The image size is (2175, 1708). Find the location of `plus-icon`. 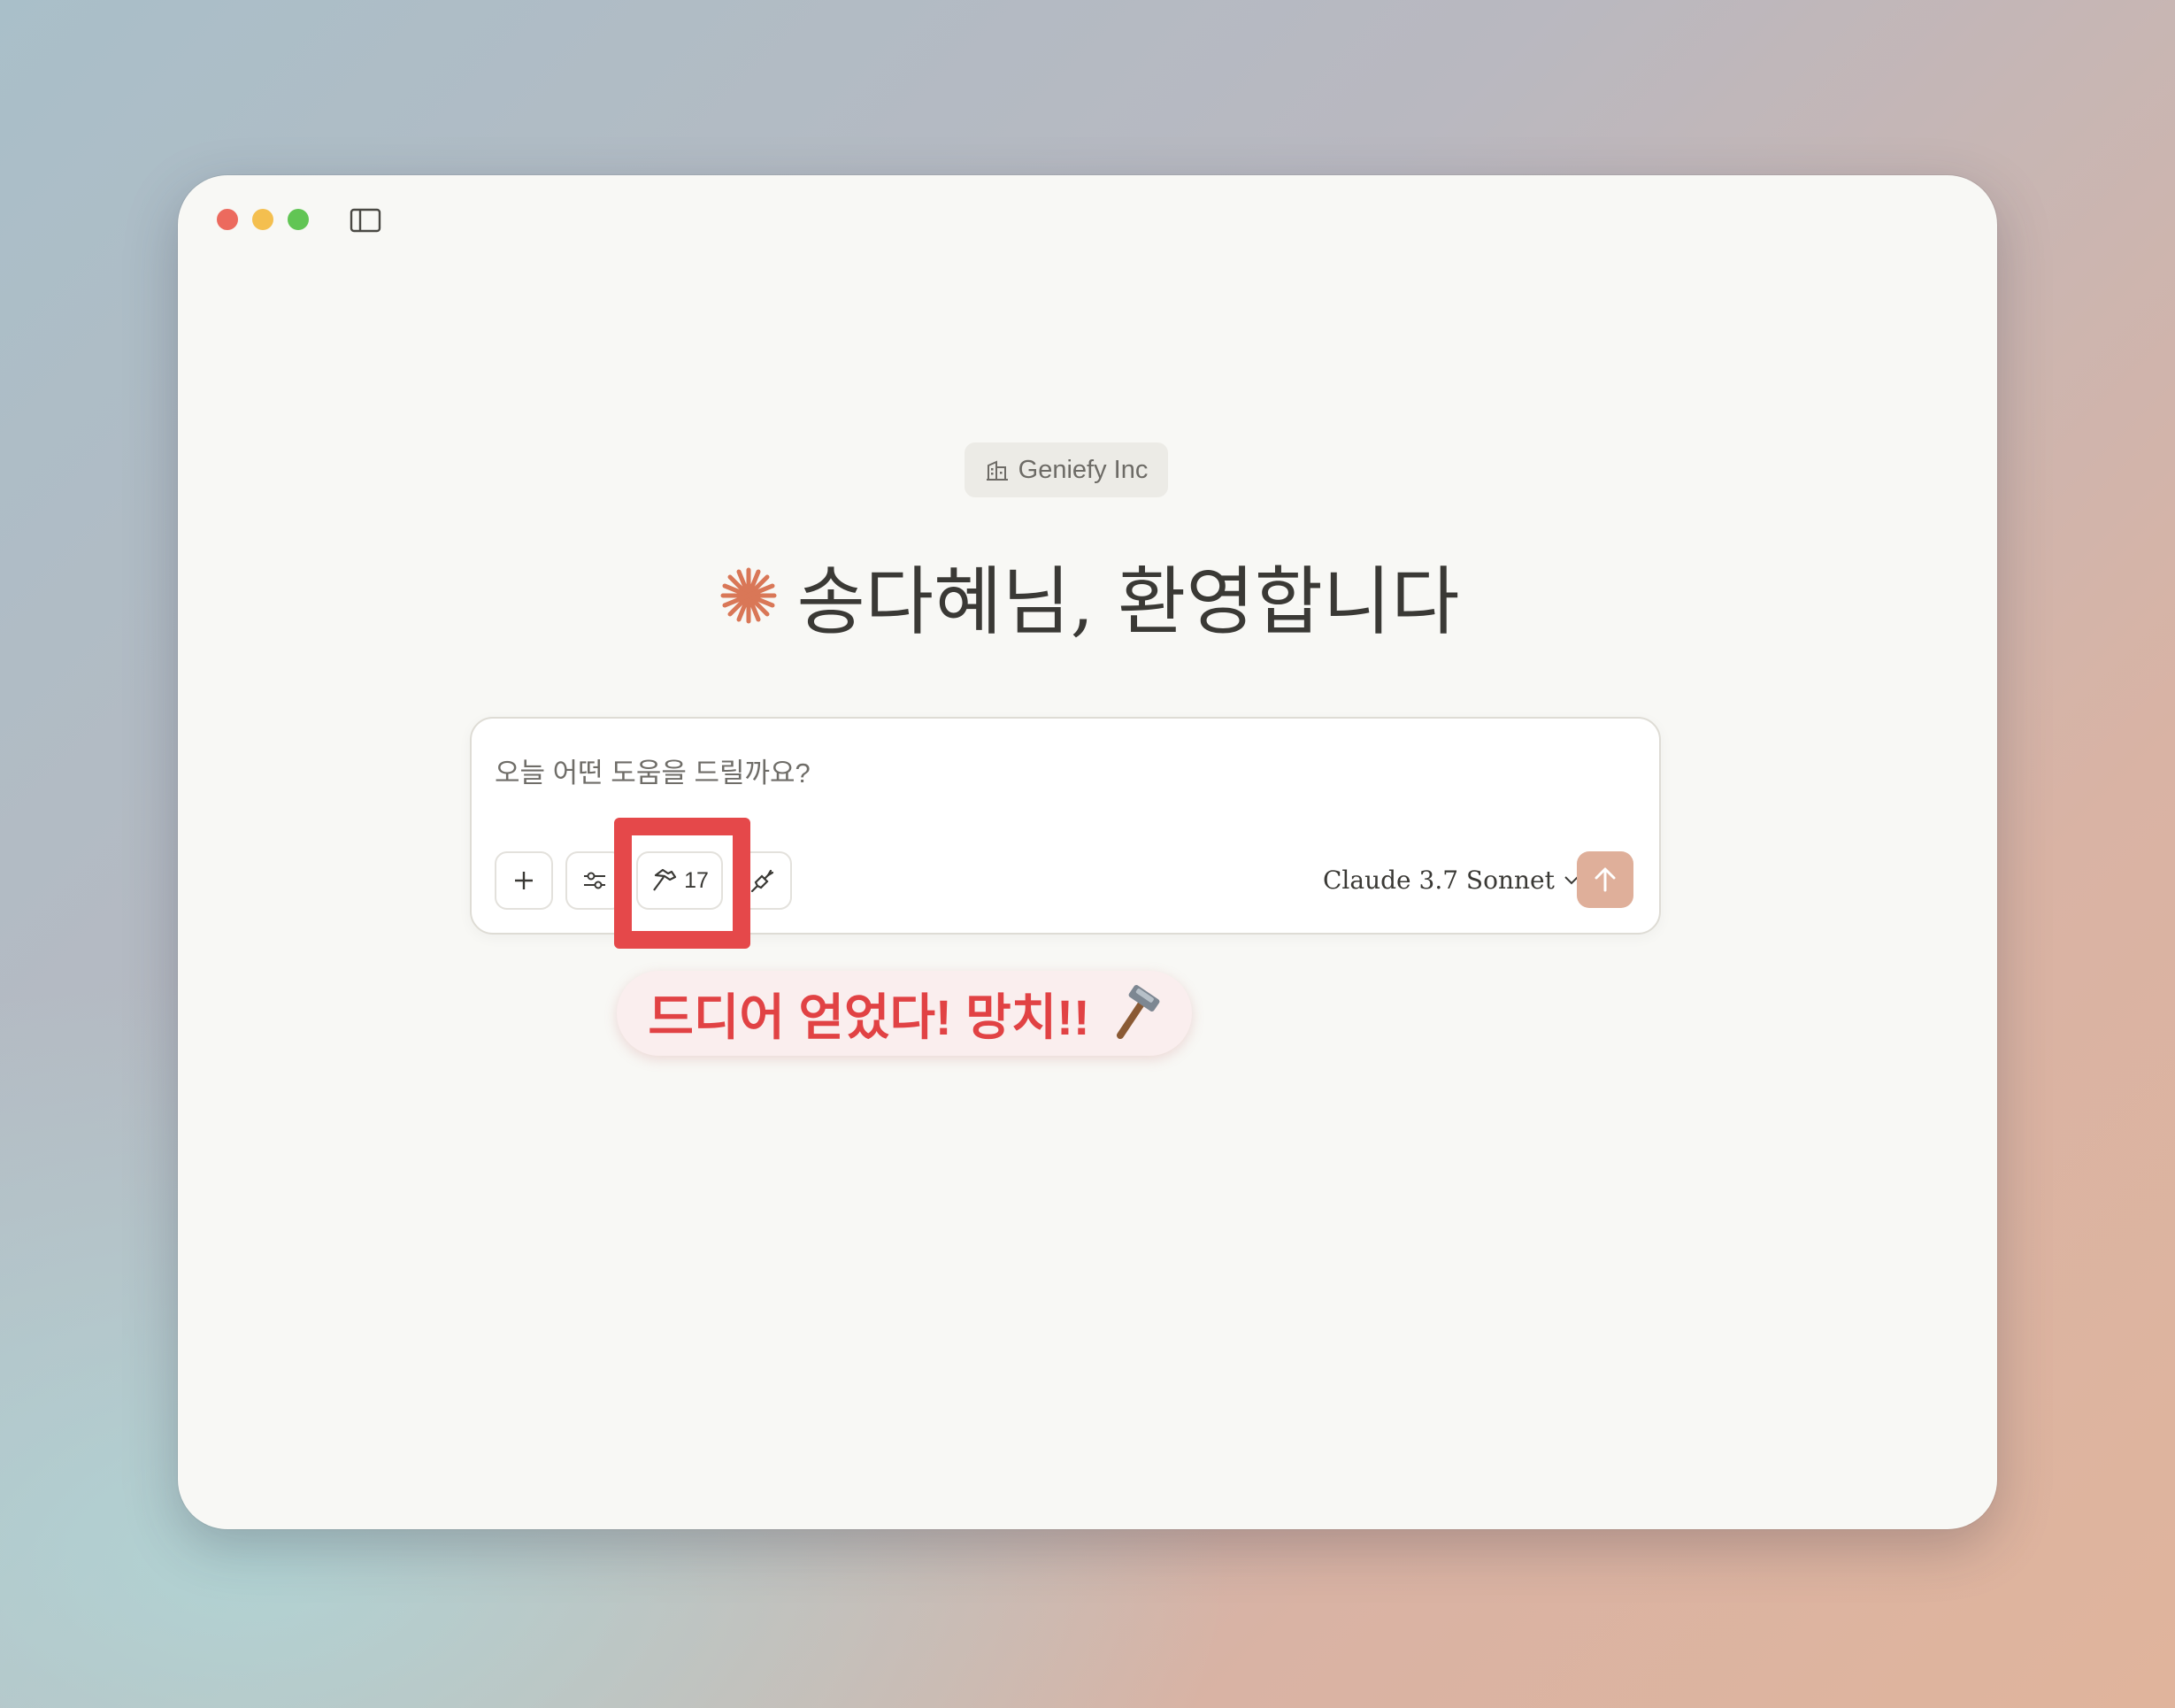

plus-icon is located at coordinates (524, 880).